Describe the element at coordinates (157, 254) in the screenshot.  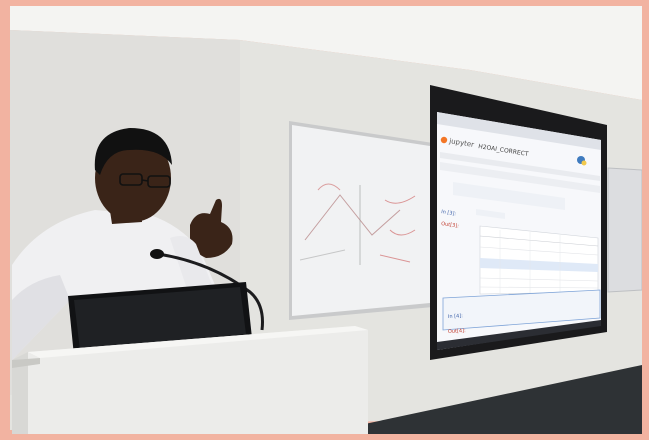
I see `microphone-icon` at that location.